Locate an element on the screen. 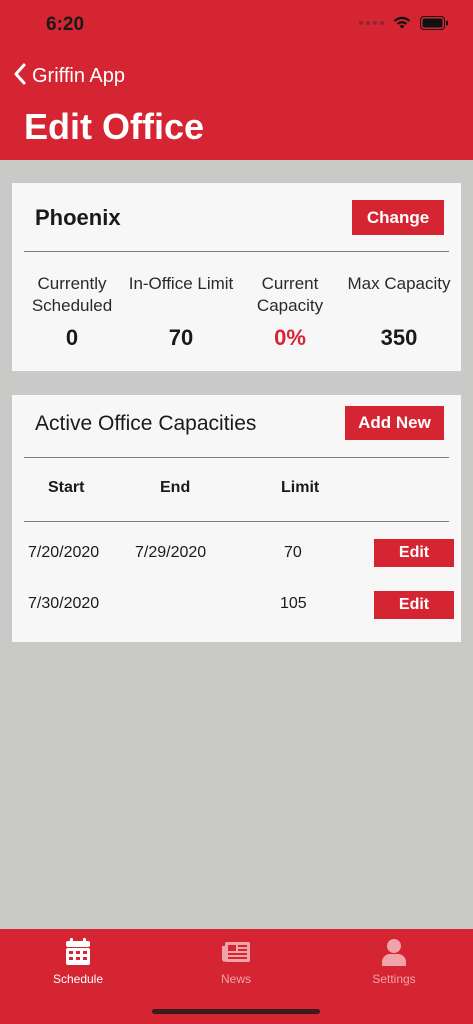 The image size is (473, 1024). page-title: Edit Office is located at coordinates (114, 126).